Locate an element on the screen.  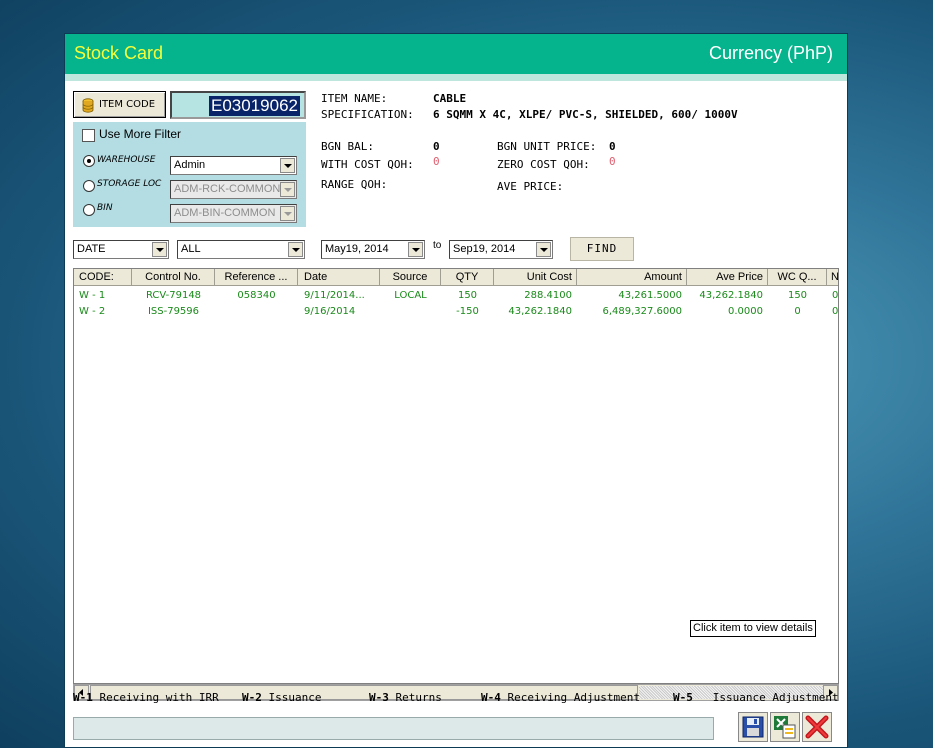
legend-label: Issuance Adjustment is located at coordinates (775, 697).